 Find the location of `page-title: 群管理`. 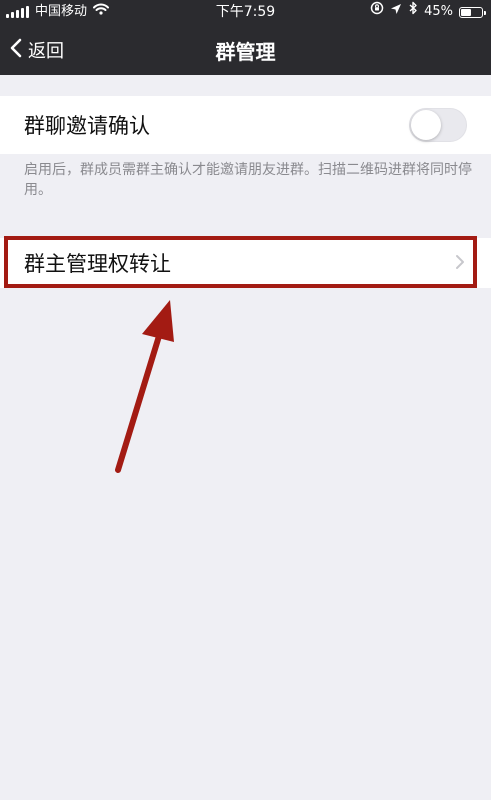

page-title: 群管理 is located at coordinates (245, 52).